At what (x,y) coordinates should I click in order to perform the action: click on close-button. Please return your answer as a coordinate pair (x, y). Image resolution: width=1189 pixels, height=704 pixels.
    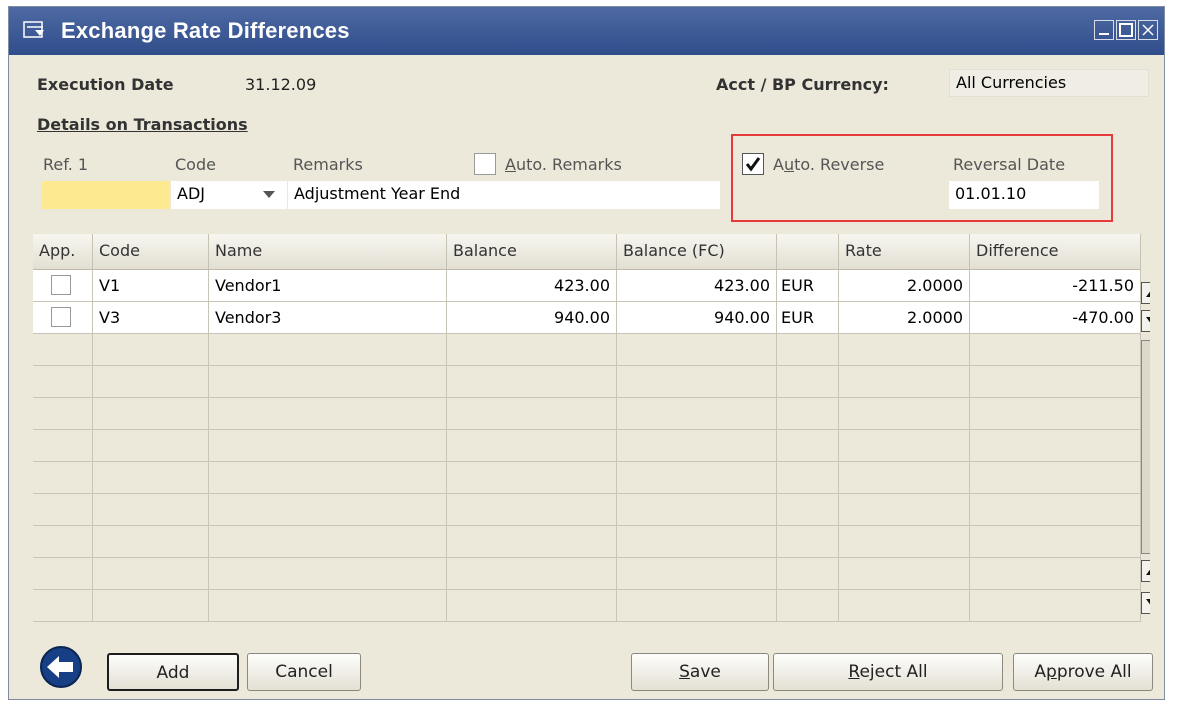
    Looking at the image, I should click on (1148, 30).